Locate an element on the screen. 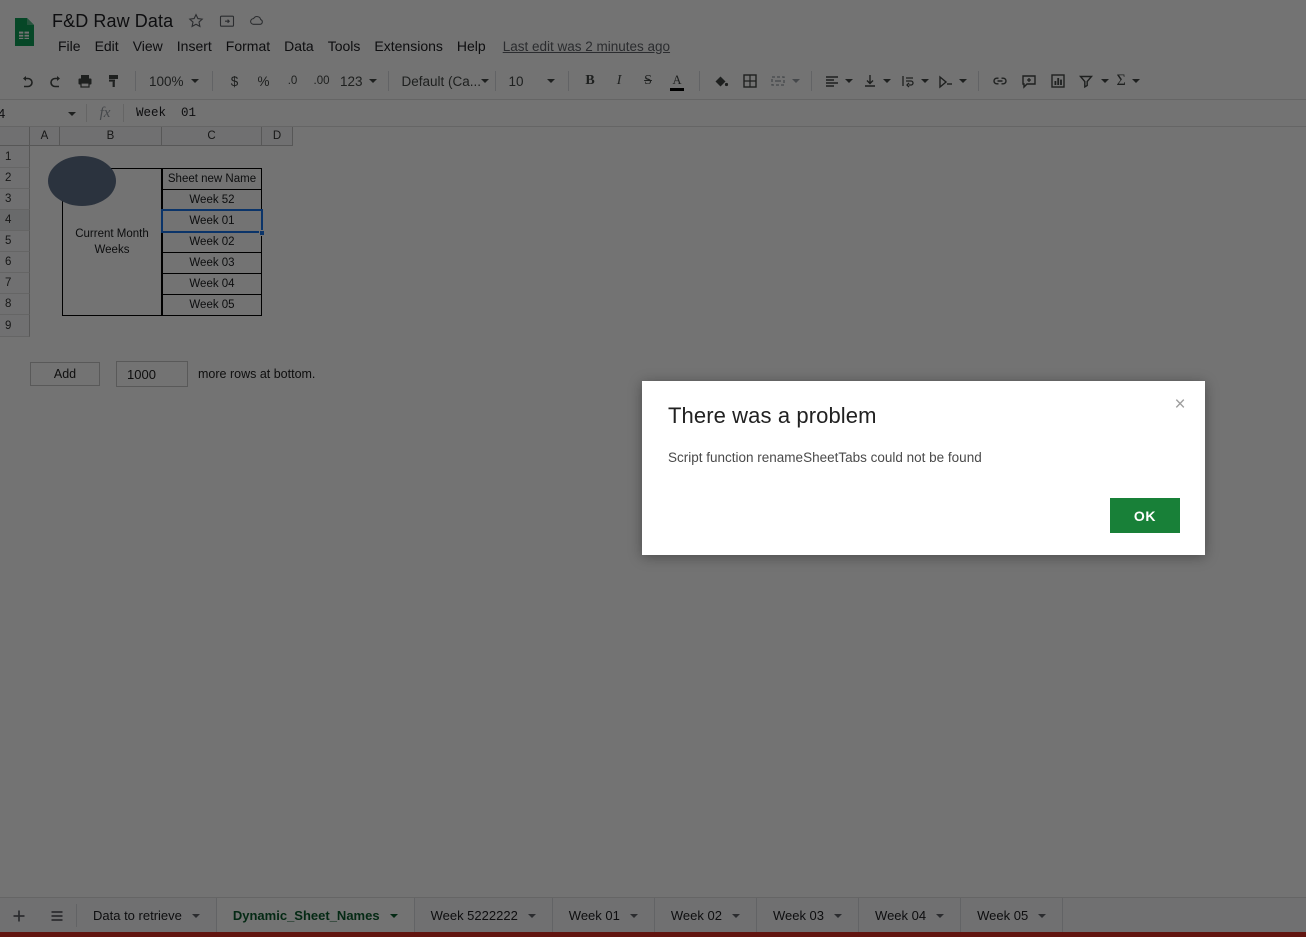 Image resolution: width=1306 pixels, height=937 pixels. ok-button: OK is located at coordinates (1145, 515).